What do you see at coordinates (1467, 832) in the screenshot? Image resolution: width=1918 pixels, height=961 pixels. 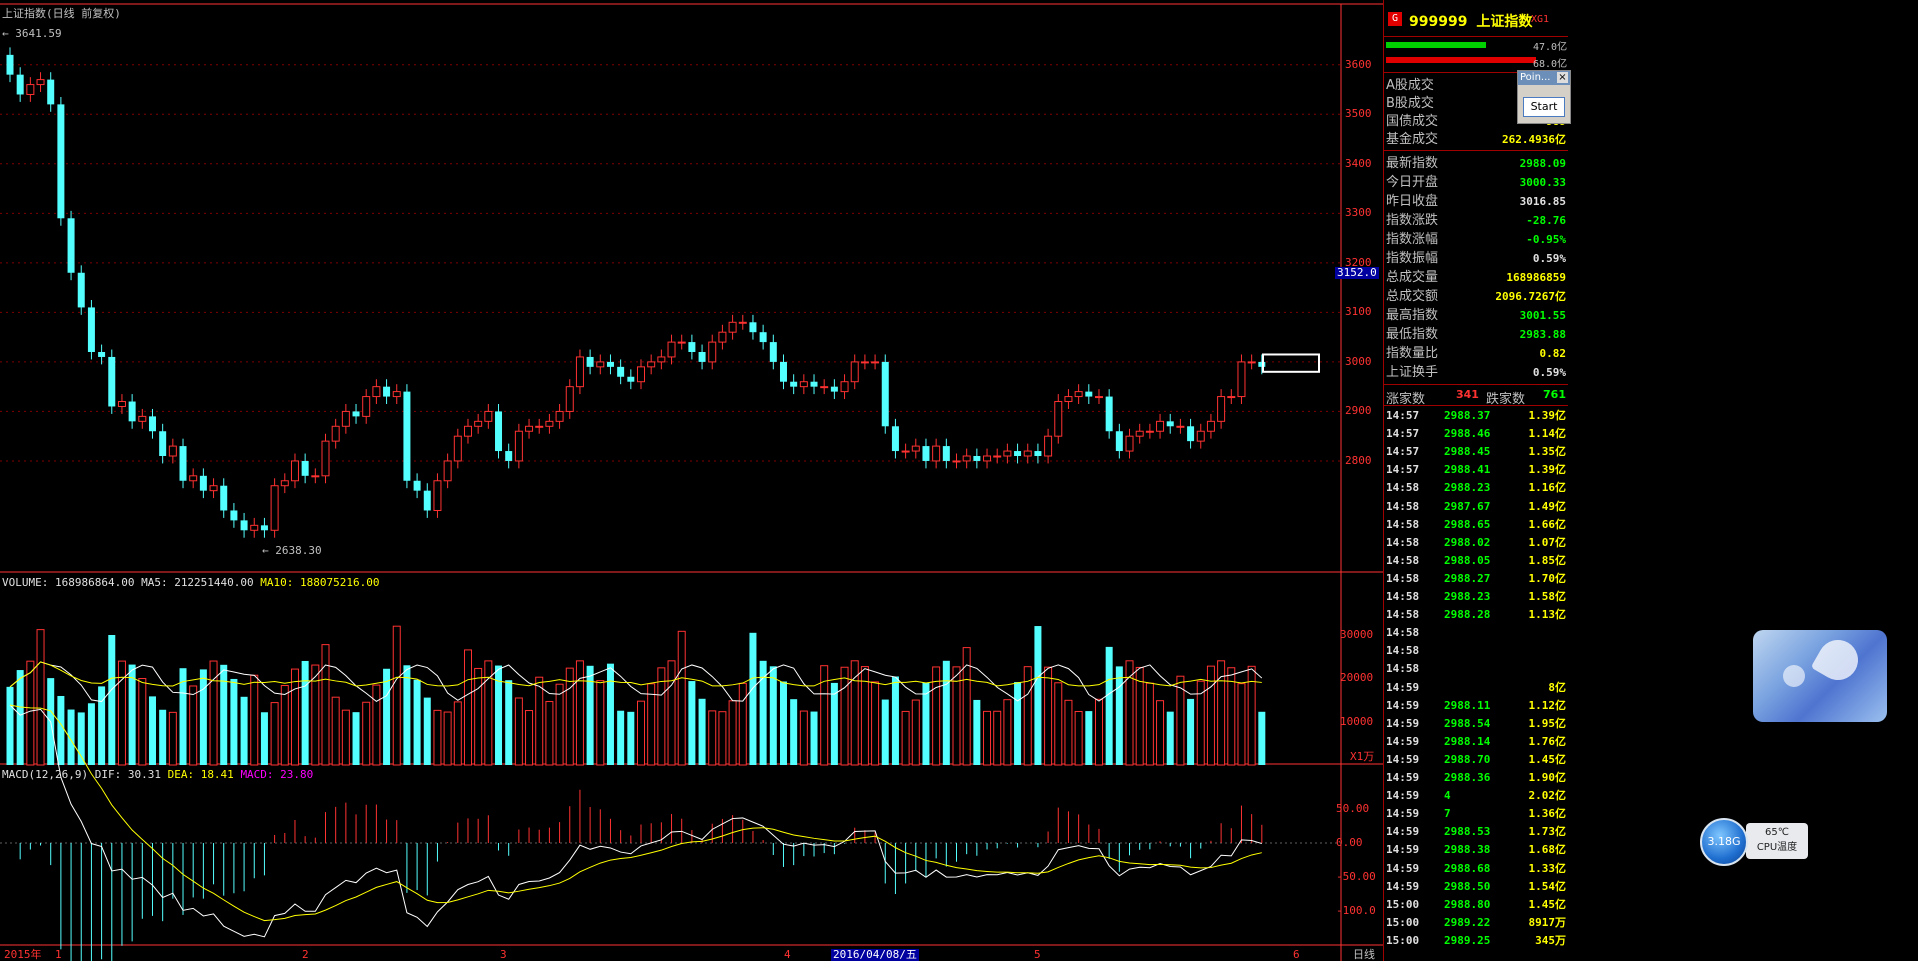 I see `tick-price: 2988.53` at bounding box center [1467, 832].